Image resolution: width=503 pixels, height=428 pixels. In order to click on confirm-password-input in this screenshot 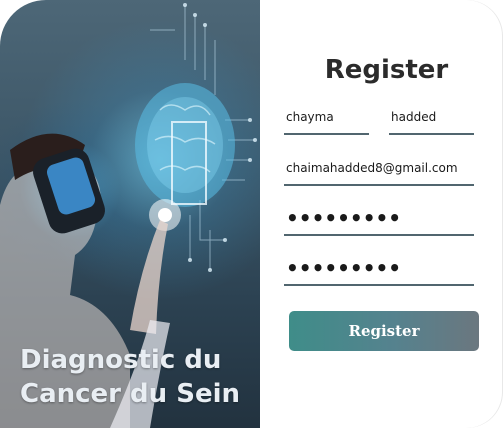, I will do `click(379, 268)`.